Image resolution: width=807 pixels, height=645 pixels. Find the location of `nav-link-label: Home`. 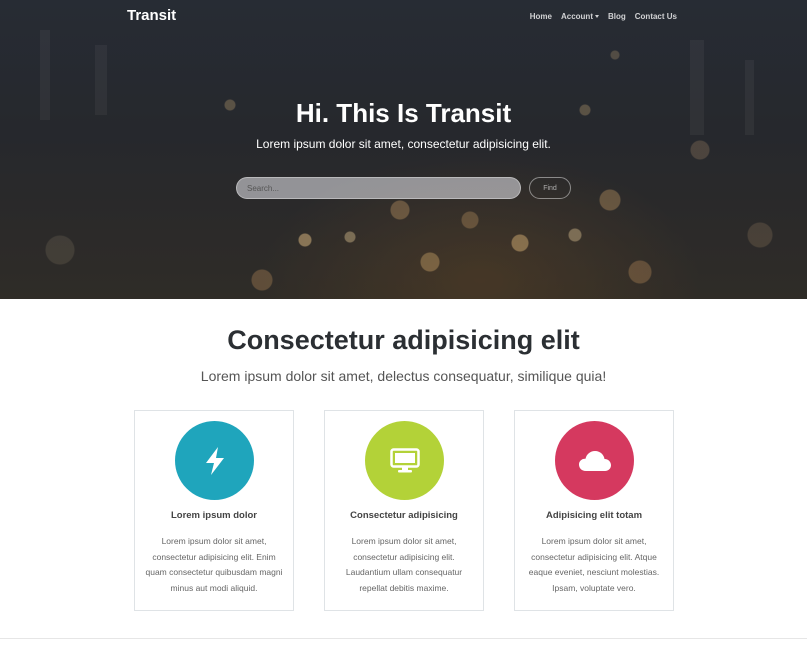

nav-link-label: Home is located at coordinates (540, 16).